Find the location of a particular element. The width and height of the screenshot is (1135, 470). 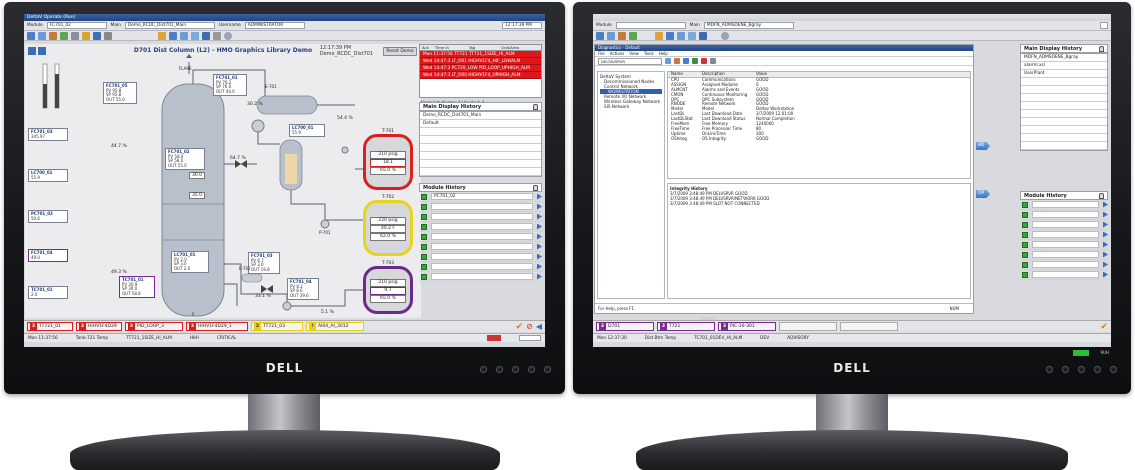

alarm-row: Wed 14:47:3 LT_D01 HIGHV1F4_HIF_LOWALM is located at coordinates (480, 61).